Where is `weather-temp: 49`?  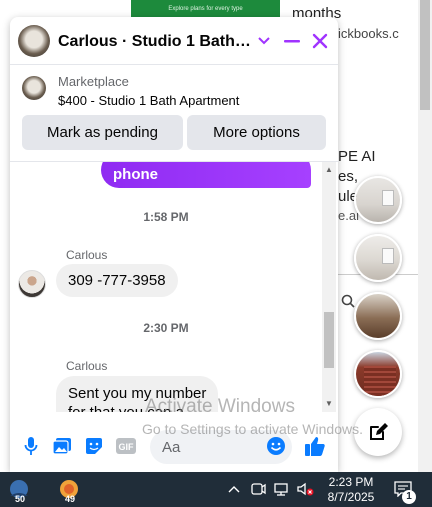 weather-temp: 49 is located at coordinates (70, 499).